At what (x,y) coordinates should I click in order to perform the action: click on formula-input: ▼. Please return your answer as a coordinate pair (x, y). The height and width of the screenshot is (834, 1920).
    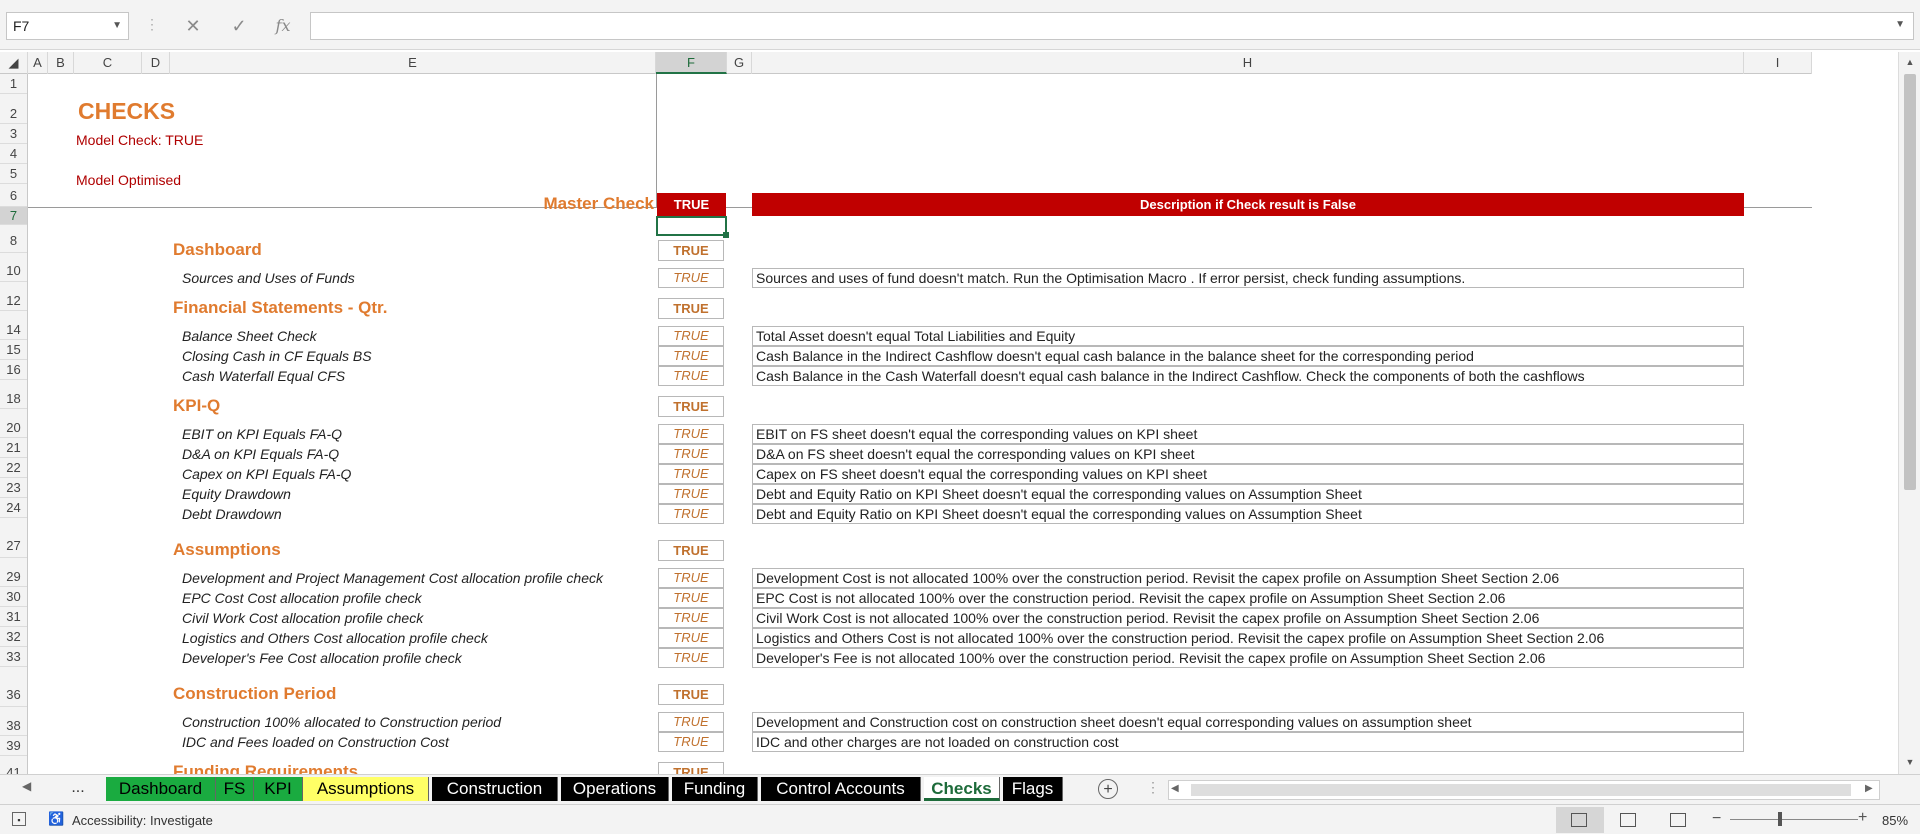
    Looking at the image, I should click on (1112, 26).